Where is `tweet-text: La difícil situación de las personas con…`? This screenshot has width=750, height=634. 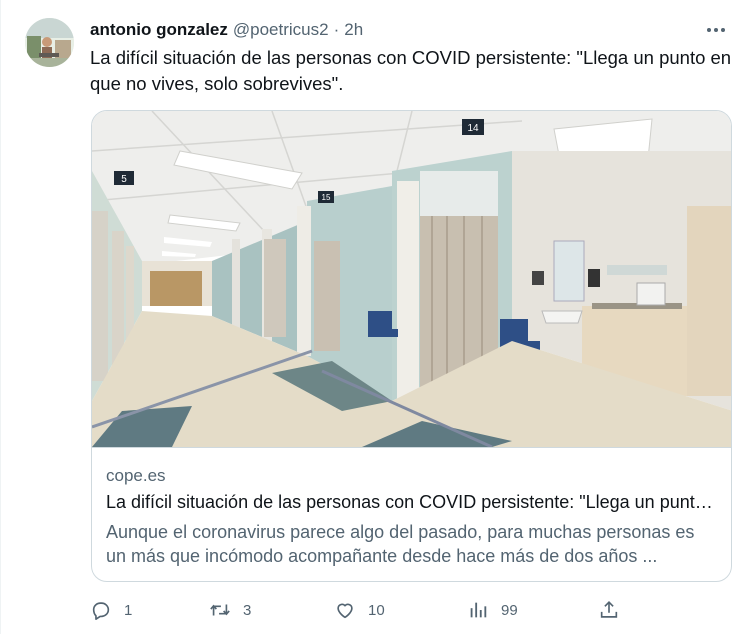 tweet-text: La difícil situación de las personas con… is located at coordinates (411, 70).